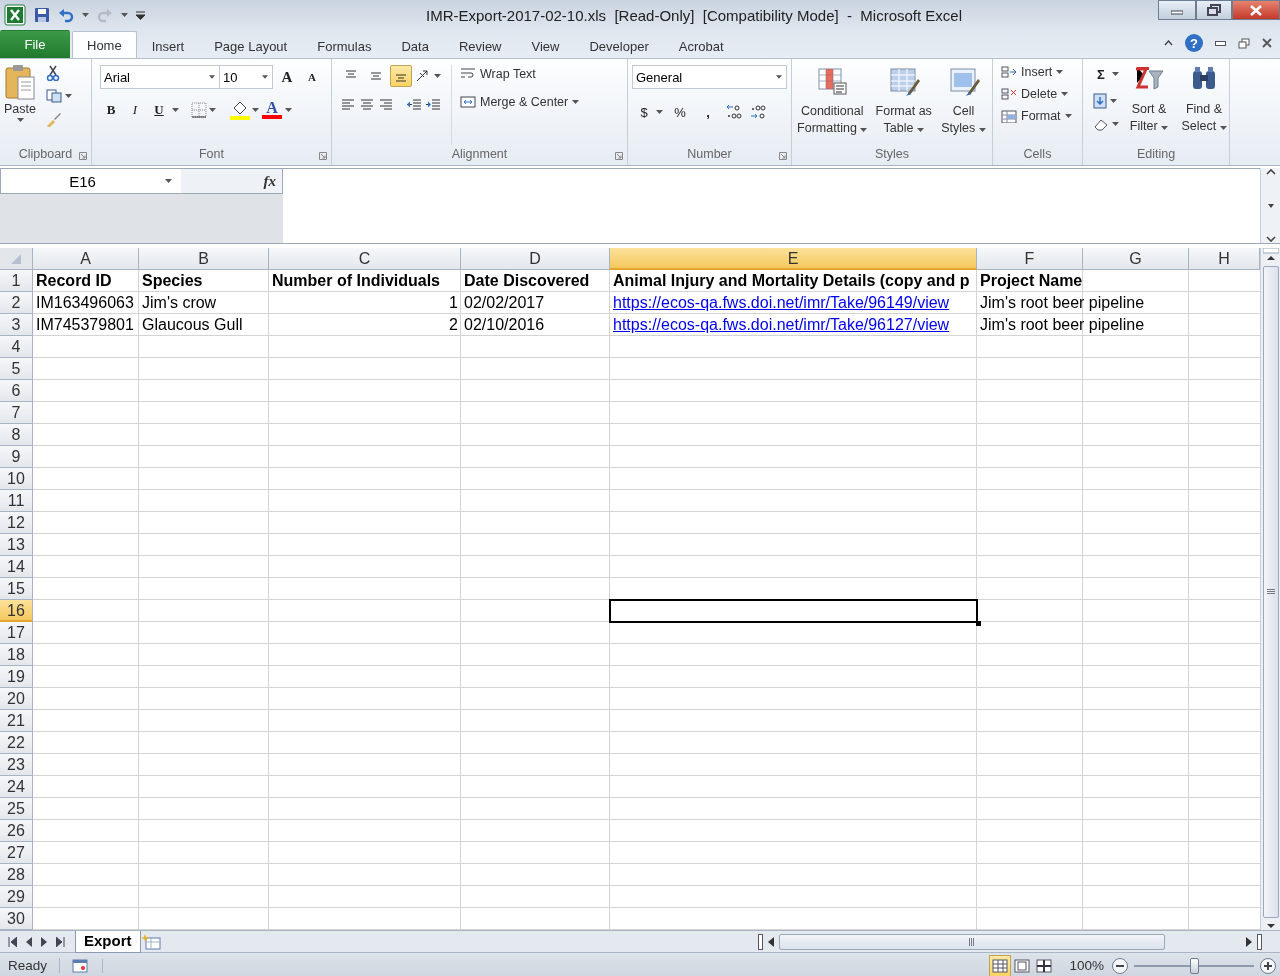  What do you see at coordinates (16, 435) in the screenshot?
I see `row-header: 8` at bounding box center [16, 435].